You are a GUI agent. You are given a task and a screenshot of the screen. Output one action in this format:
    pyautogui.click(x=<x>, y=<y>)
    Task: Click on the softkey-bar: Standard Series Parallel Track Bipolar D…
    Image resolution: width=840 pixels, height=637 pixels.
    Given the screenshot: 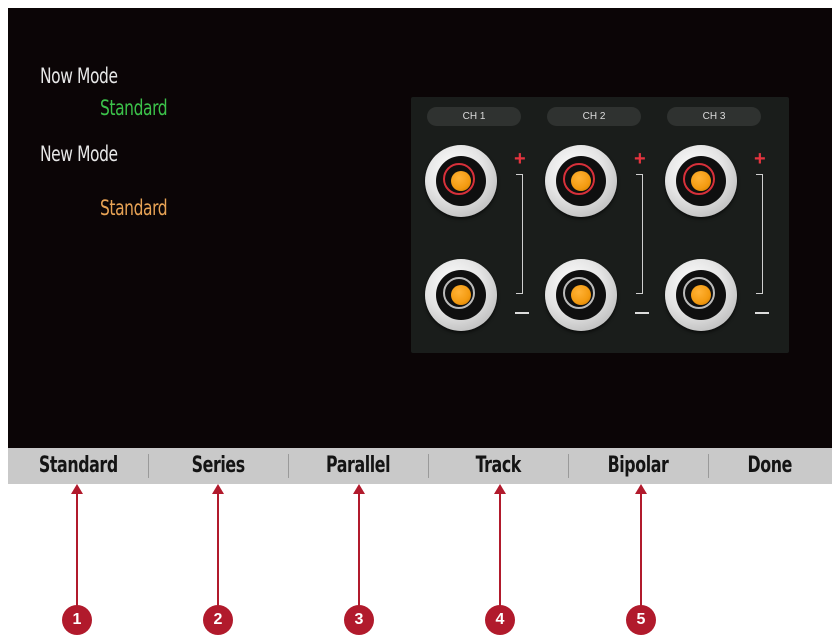 What is the action you would take?
    pyautogui.click(x=420, y=466)
    